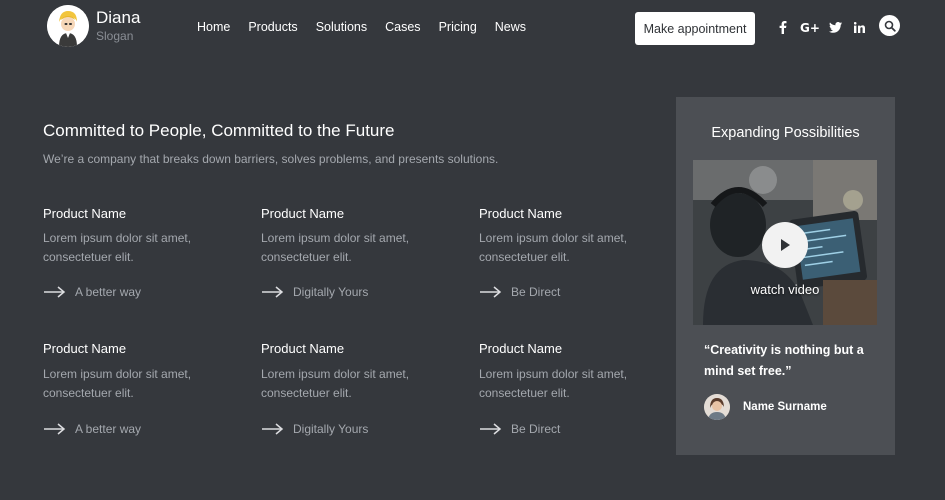 This screenshot has height=500, width=945. I want to click on nav-news: News, so click(510, 27).